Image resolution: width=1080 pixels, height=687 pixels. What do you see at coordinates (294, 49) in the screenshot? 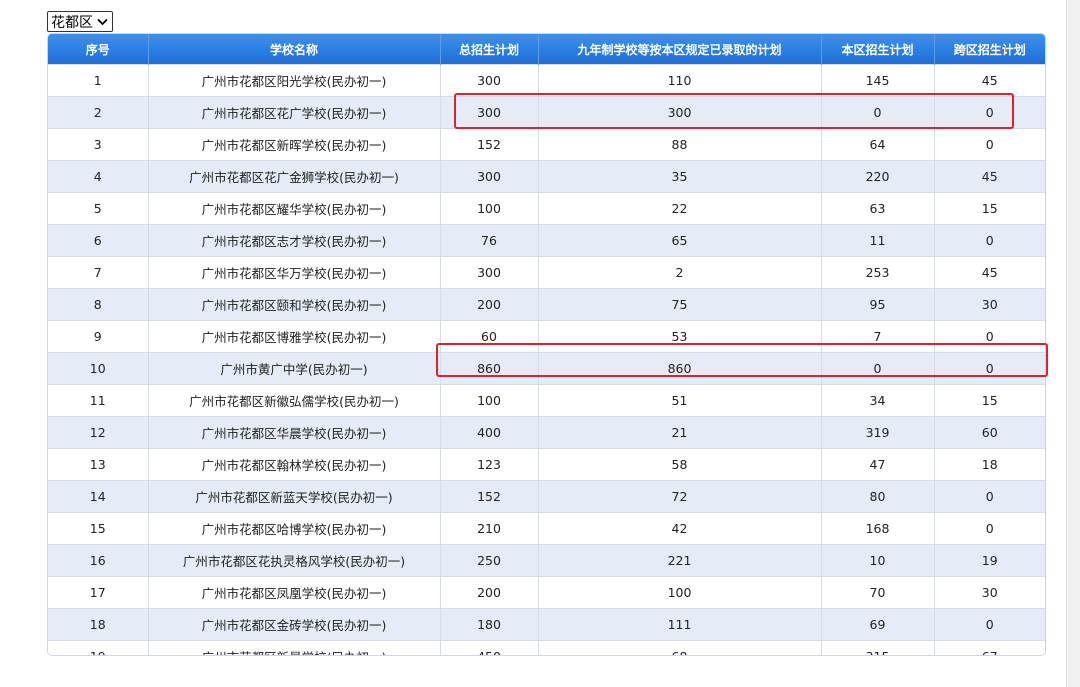
I see `column-header-school-name: 学校名称` at bounding box center [294, 49].